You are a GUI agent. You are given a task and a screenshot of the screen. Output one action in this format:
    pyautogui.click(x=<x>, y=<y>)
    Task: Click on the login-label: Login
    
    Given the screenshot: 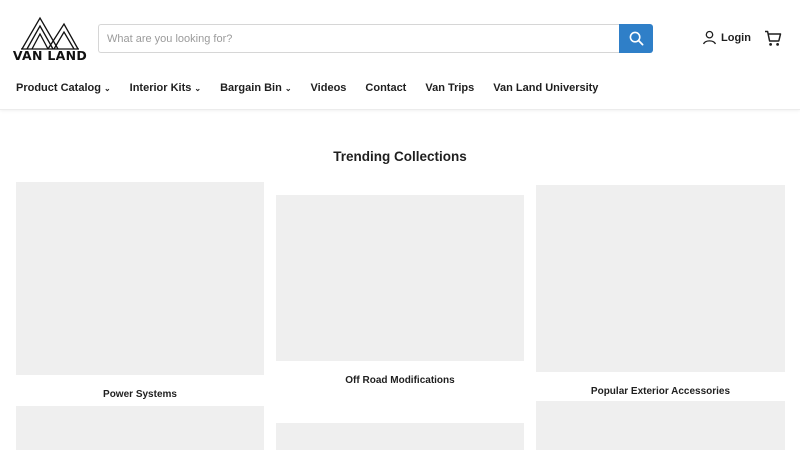 What is the action you would take?
    pyautogui.click(x=736, y=37)
    